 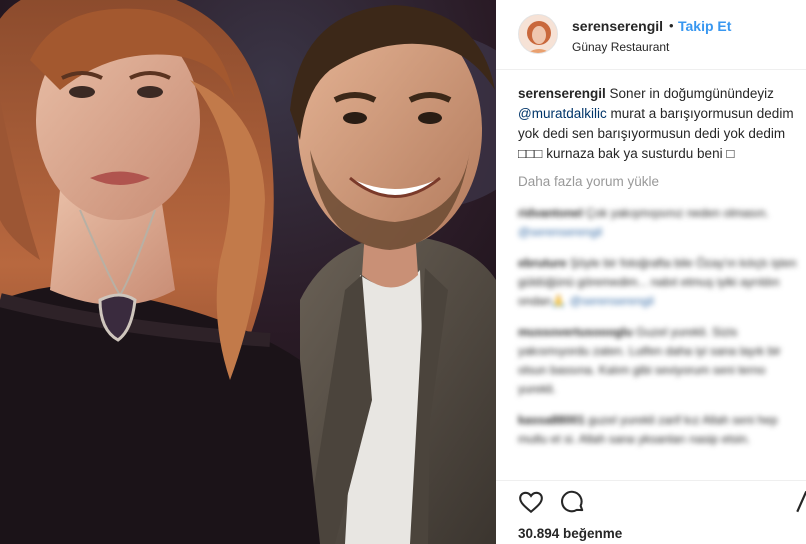 I want to click on comment-username: kassa88001, so click(x=551, y=420).